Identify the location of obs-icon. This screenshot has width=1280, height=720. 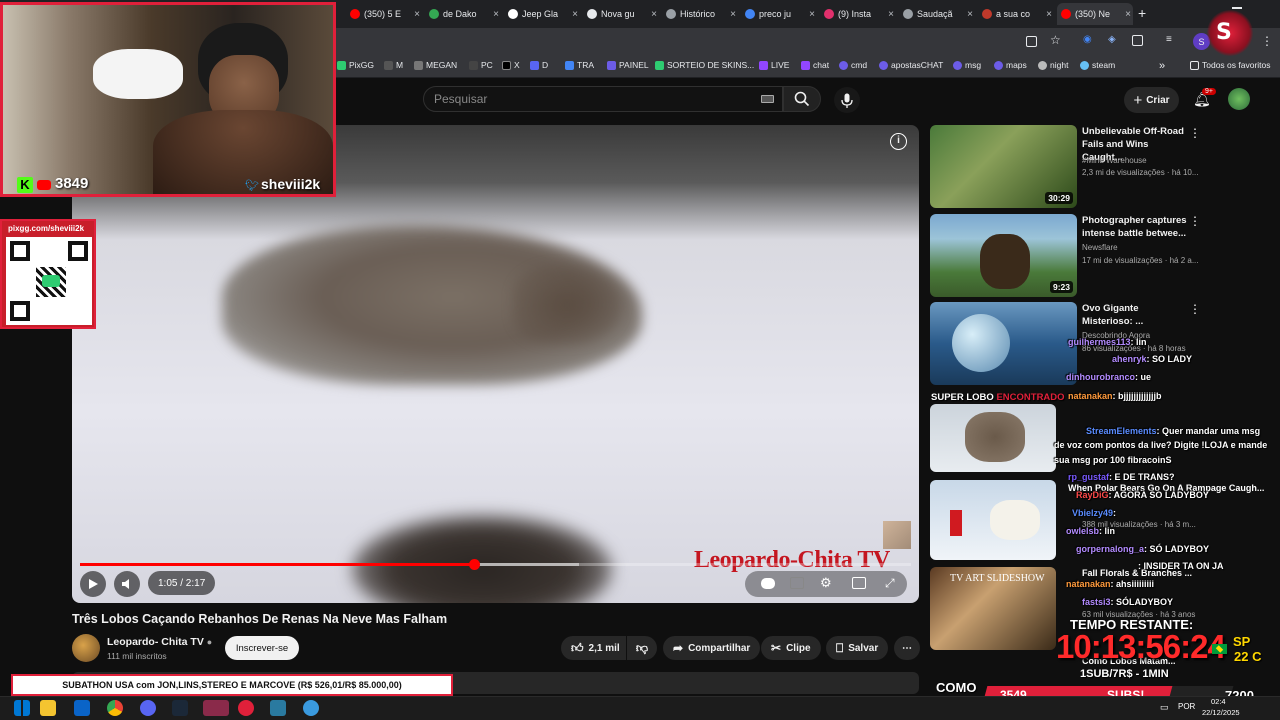
(216, 708).